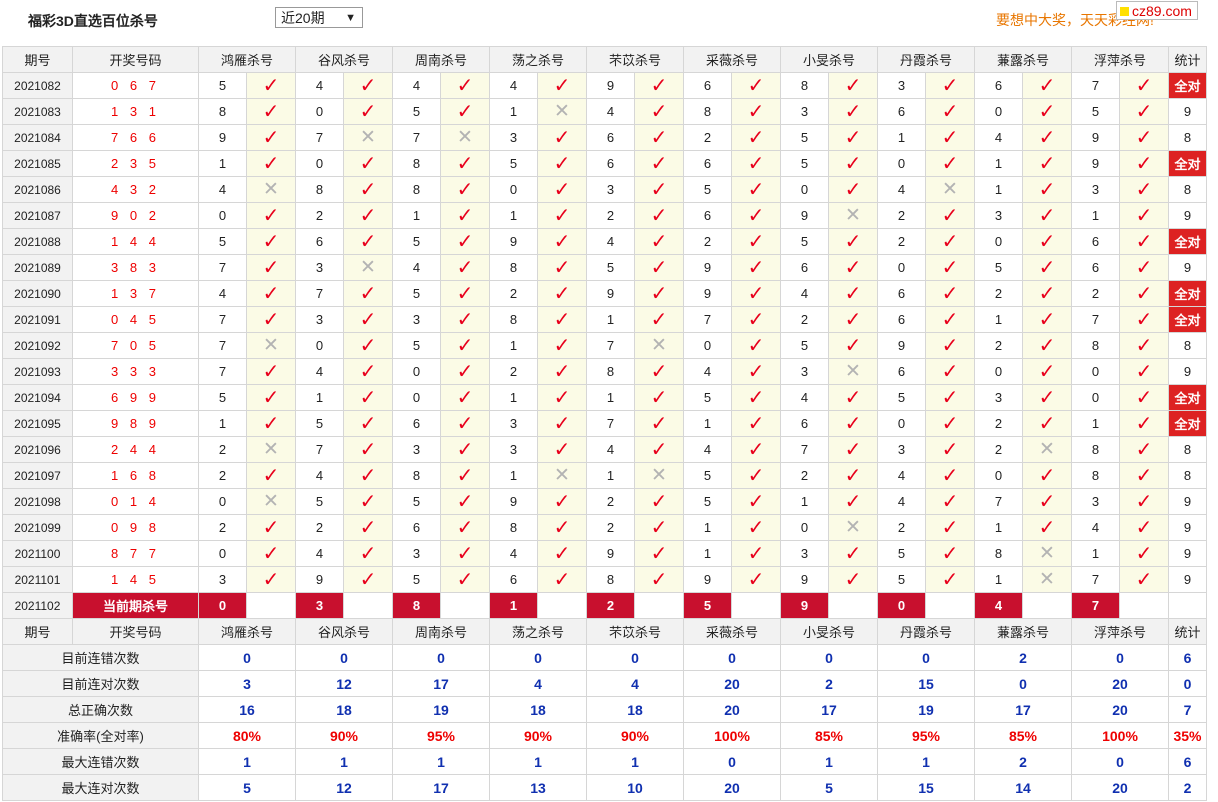 This screenshot has width=1218, height=802. What do you see at coordinates (1187, 631) in the screenshot?
I see `header-stat: 统计` at bounding box center [1187, 631].